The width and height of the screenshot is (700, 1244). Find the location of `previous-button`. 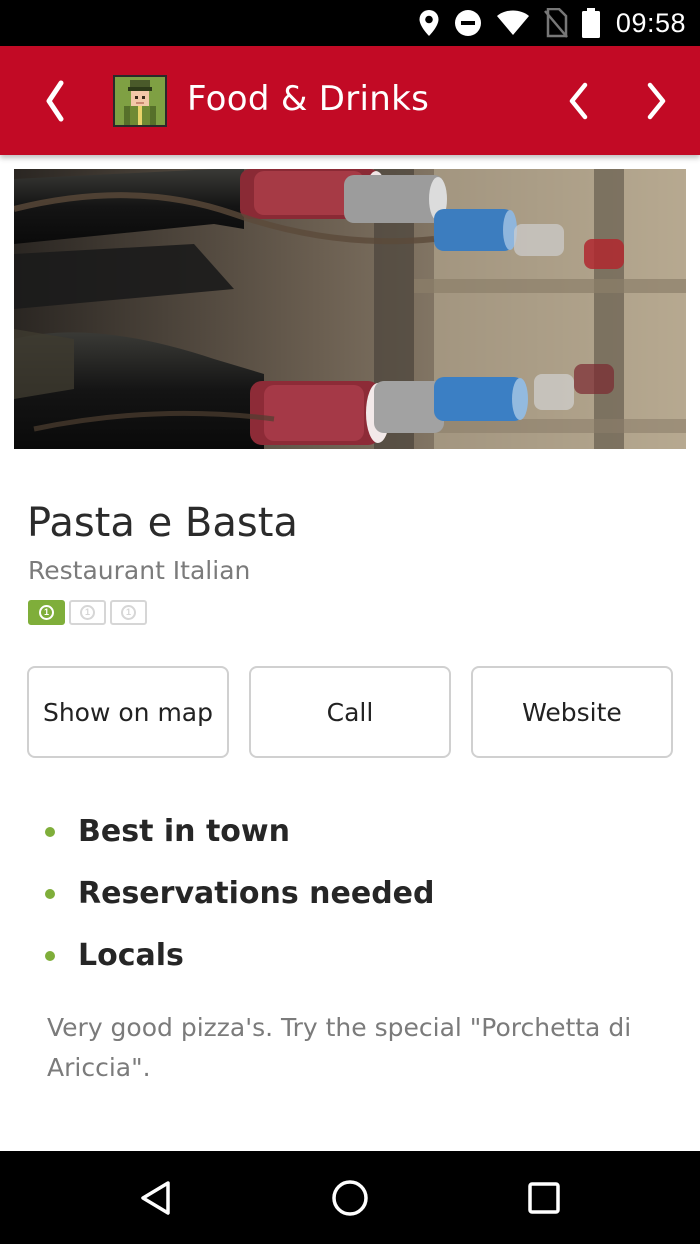

previous-button is located at coordinates (578, 101).